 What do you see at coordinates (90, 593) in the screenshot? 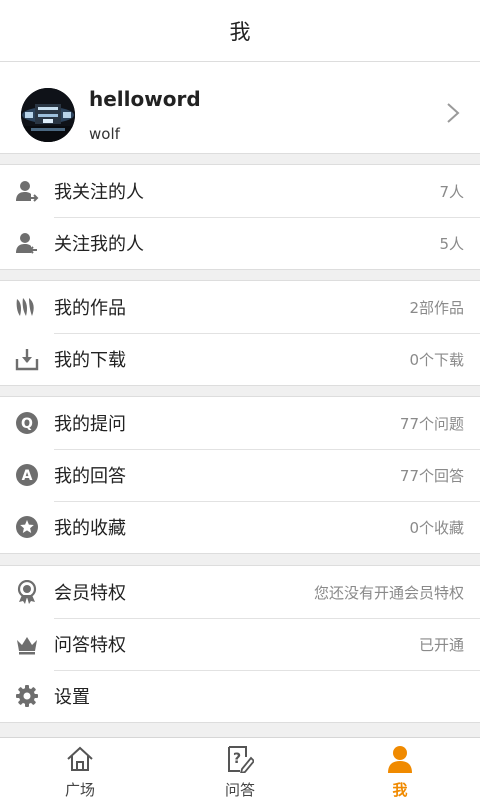
I see `row-label: 会员特权` at bounding box center [90, 593].